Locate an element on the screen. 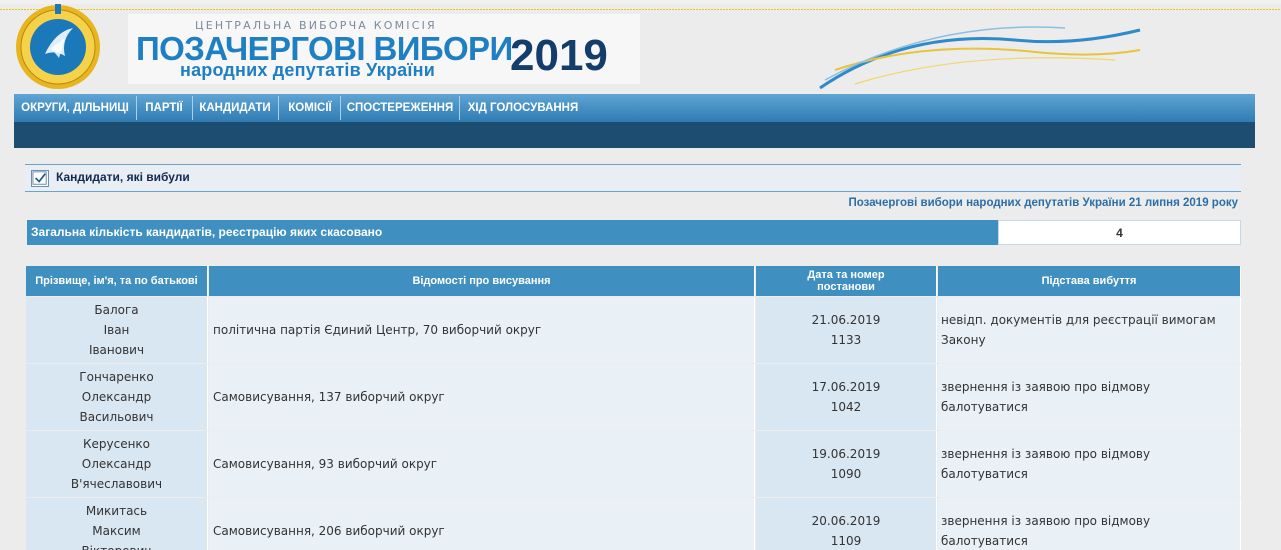 The height and width of the screenshot is (550, 1281). nav-observation: СПОСТЕРЕЖЕННЯ is located at coordinates (400, 108).